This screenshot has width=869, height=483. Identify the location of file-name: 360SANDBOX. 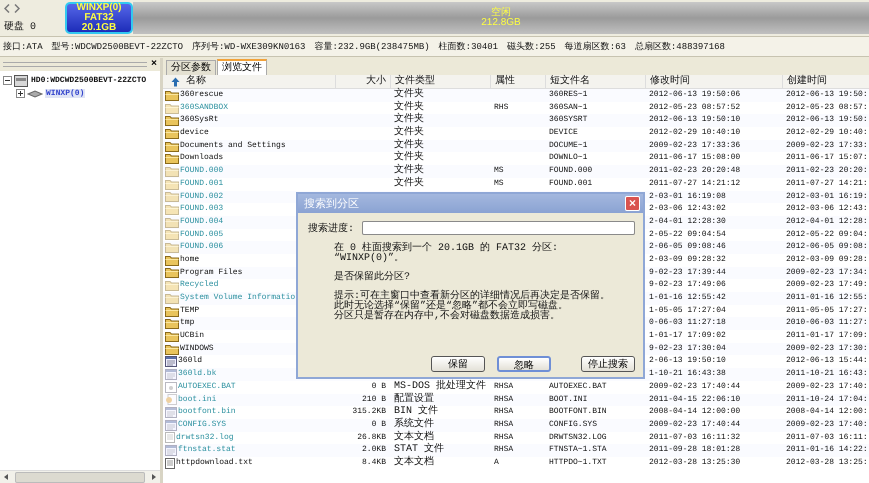
(204, 108).